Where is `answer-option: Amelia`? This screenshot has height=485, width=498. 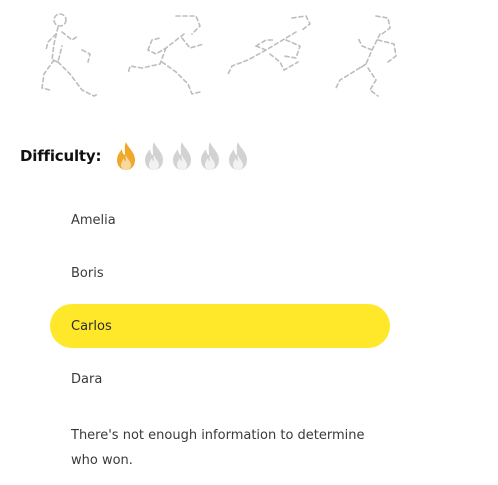 answer-option: Amelia is located at coordinates (220, 220).